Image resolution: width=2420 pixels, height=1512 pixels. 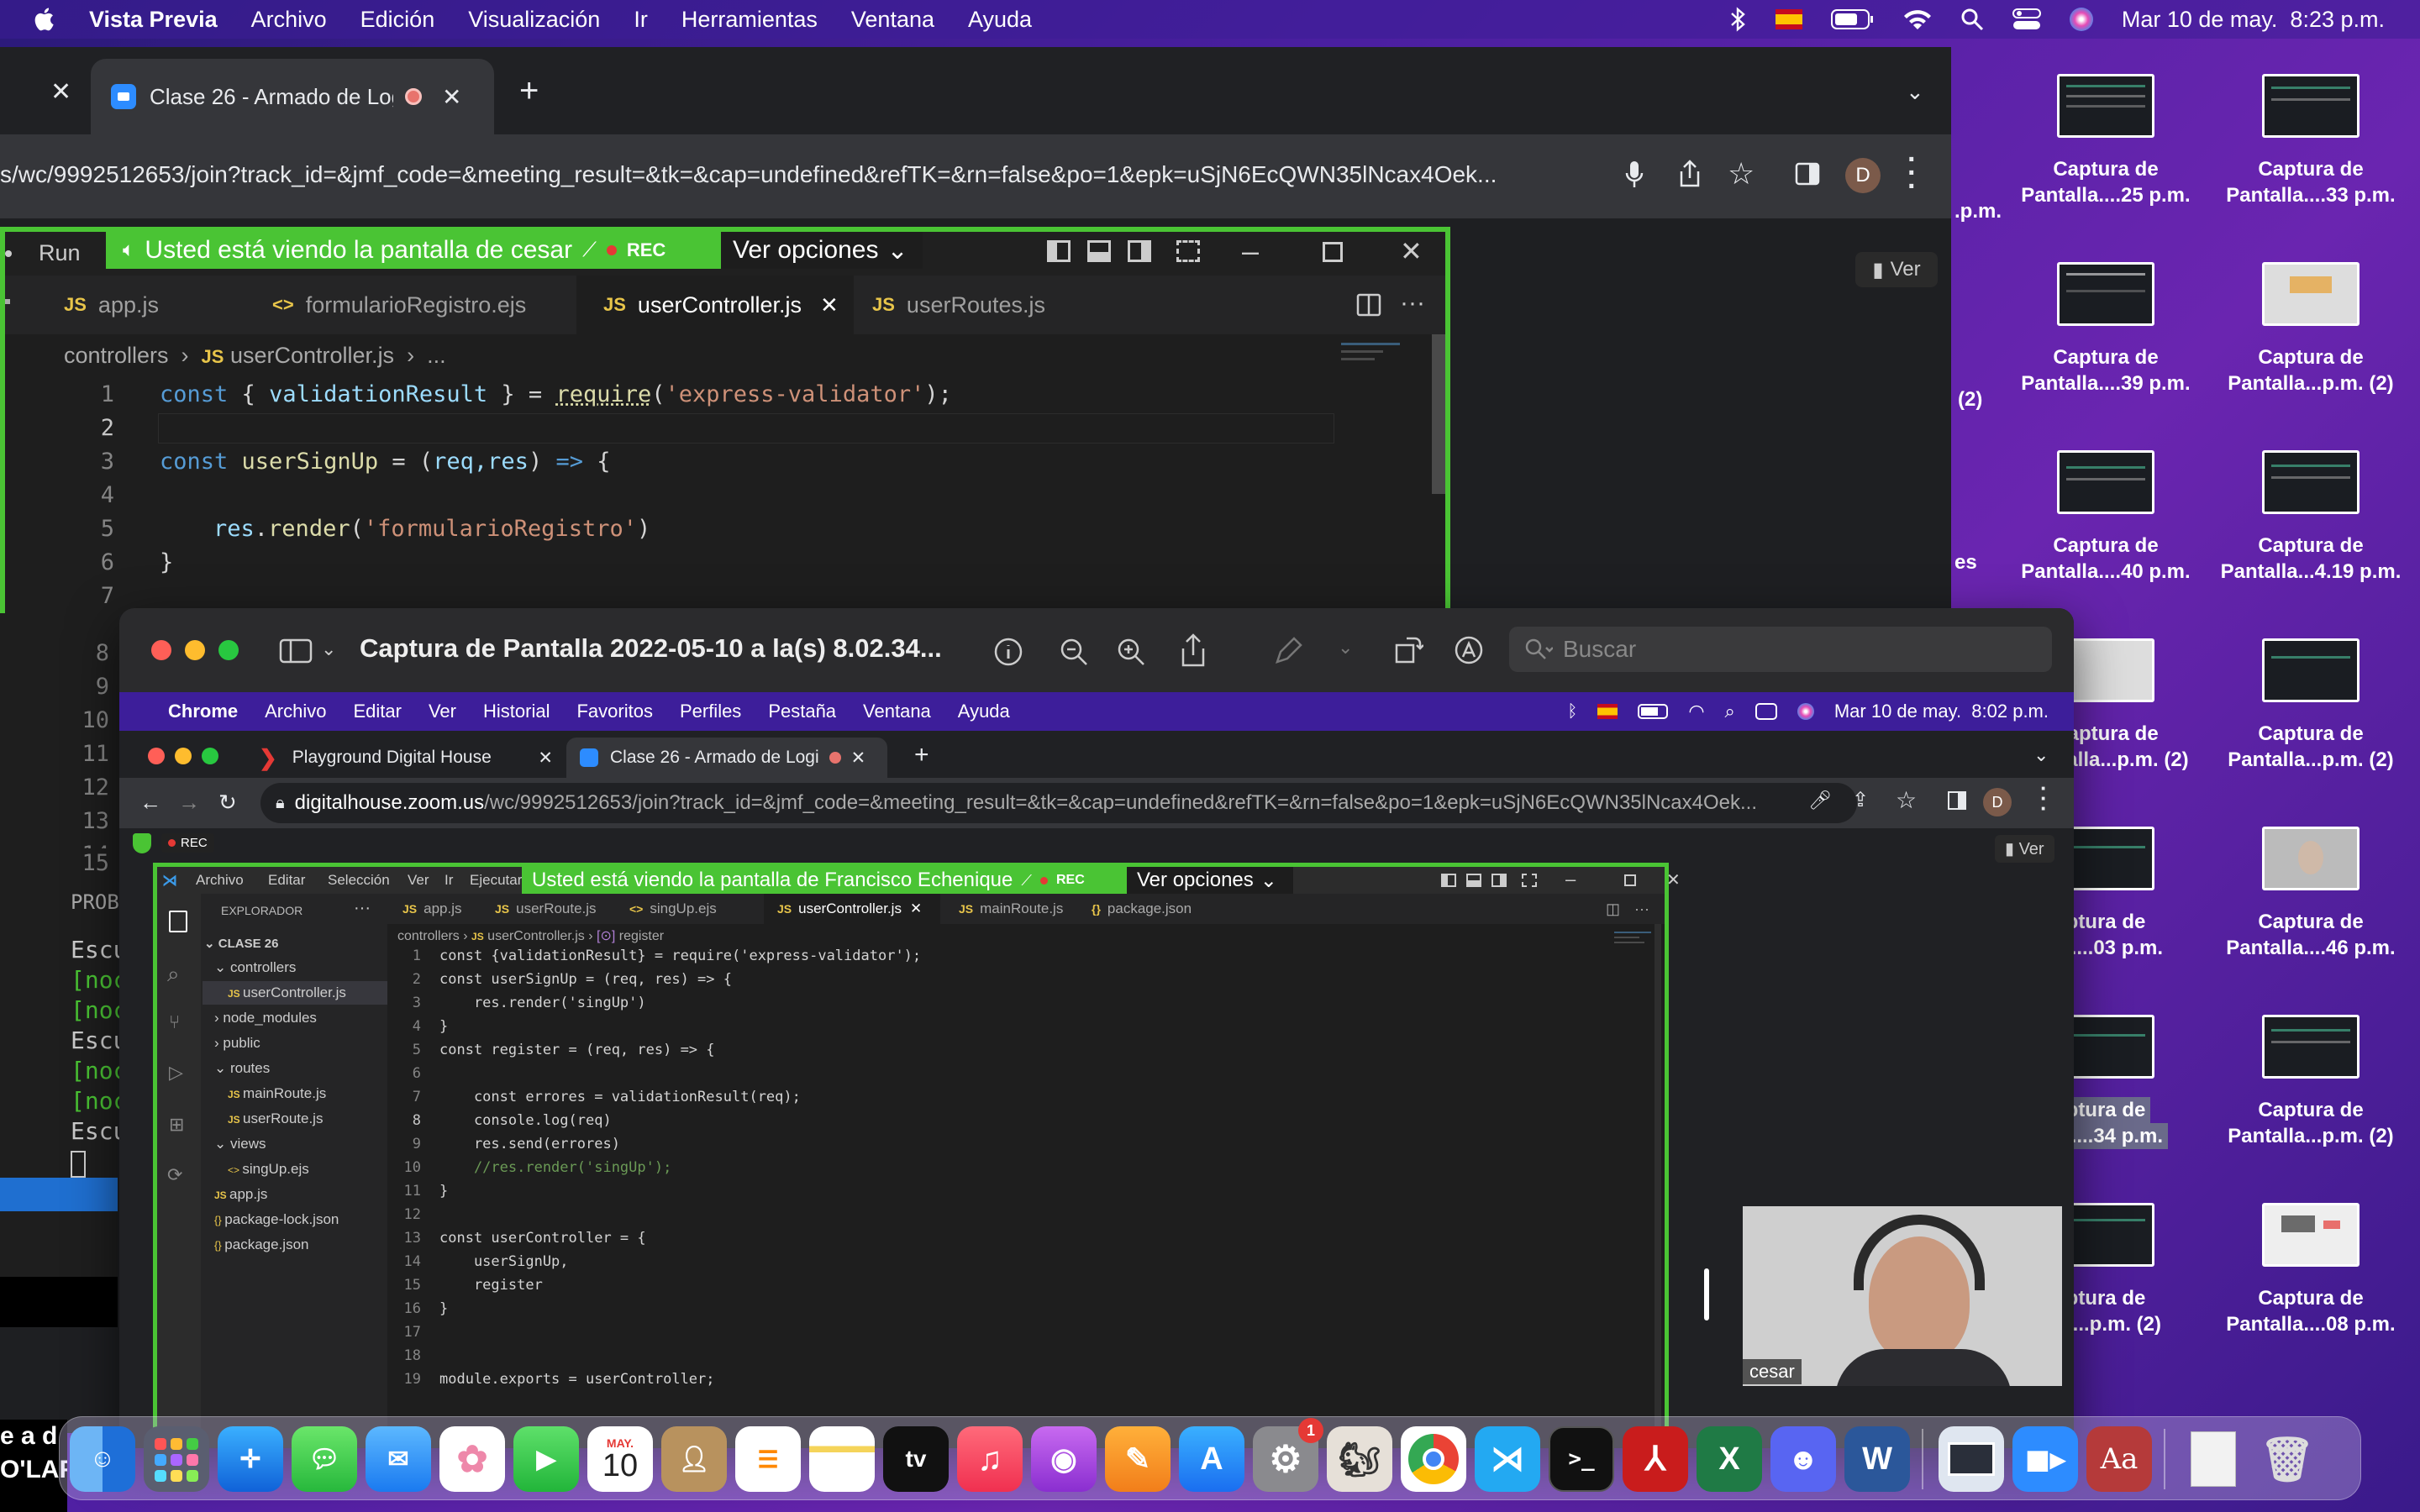 I want to click on desktop-file-icon: Captura de Pantalla....39 p.m., so click(x=2106, y=329).